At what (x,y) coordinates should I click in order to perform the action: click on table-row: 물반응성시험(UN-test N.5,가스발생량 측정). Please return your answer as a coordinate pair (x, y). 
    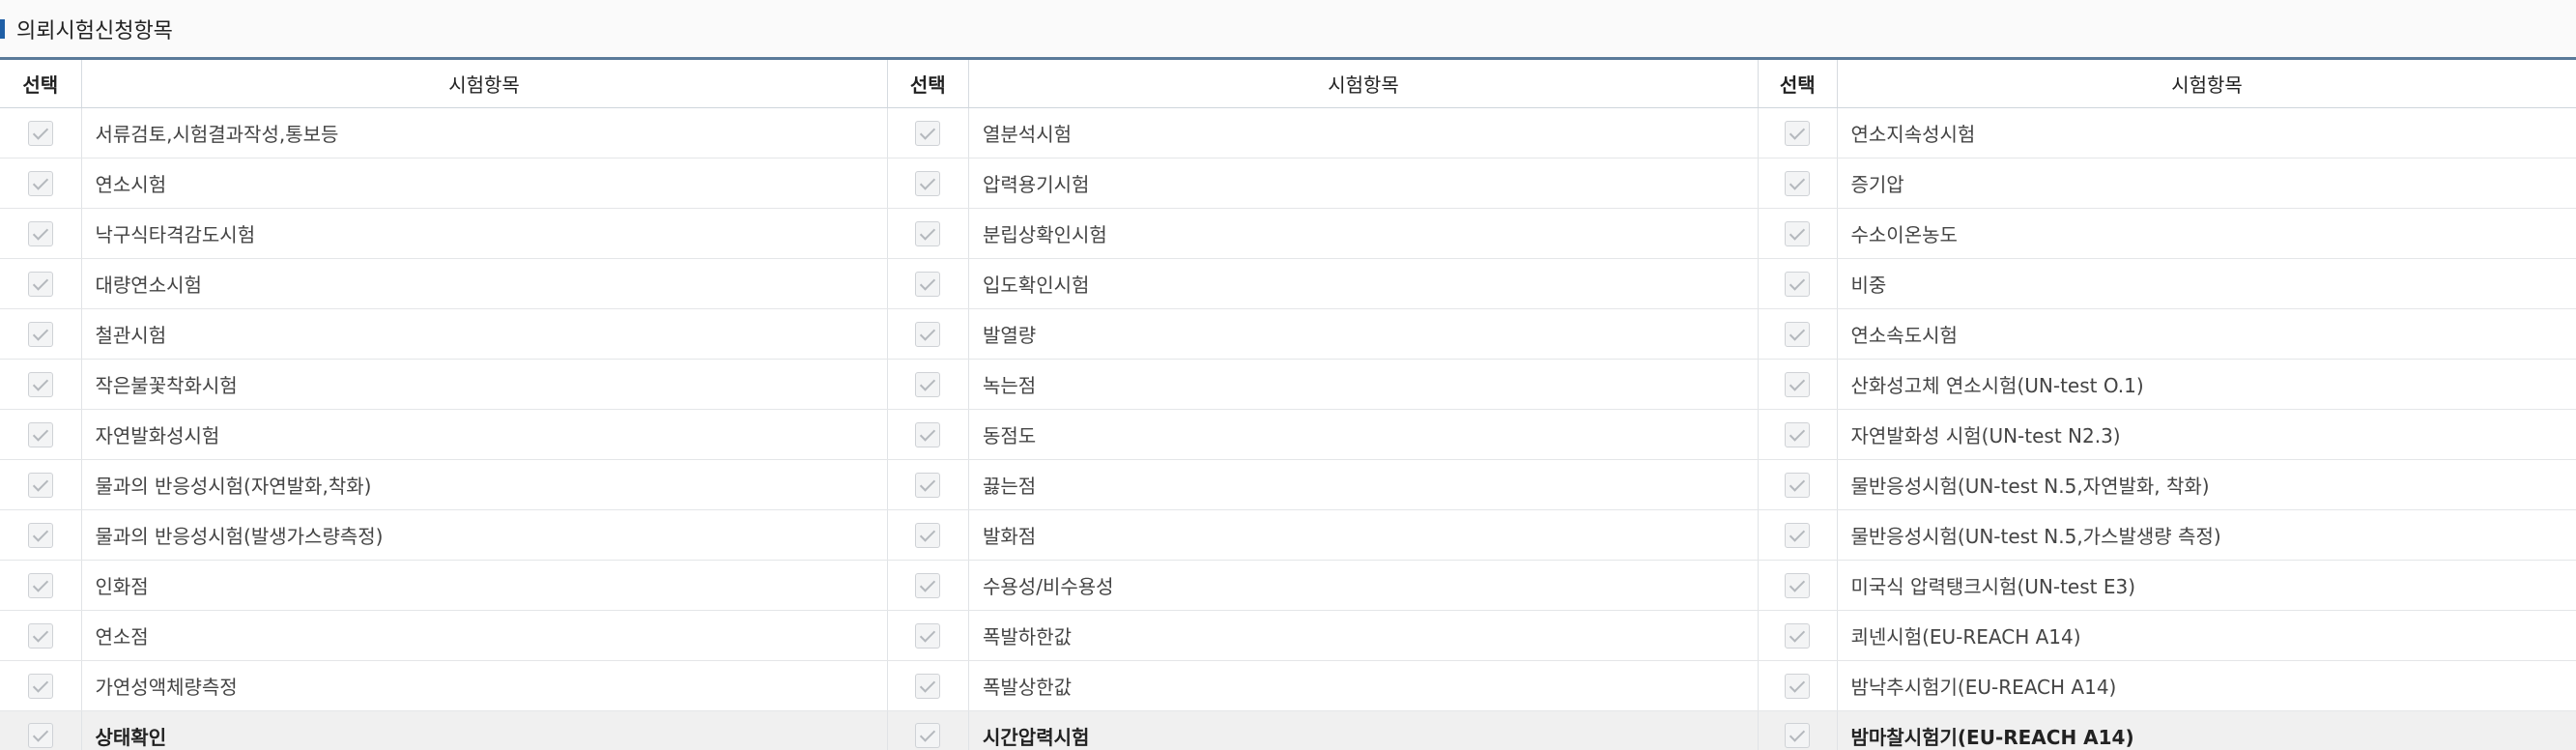
    Looking at the image, I should click on (2168, 535).